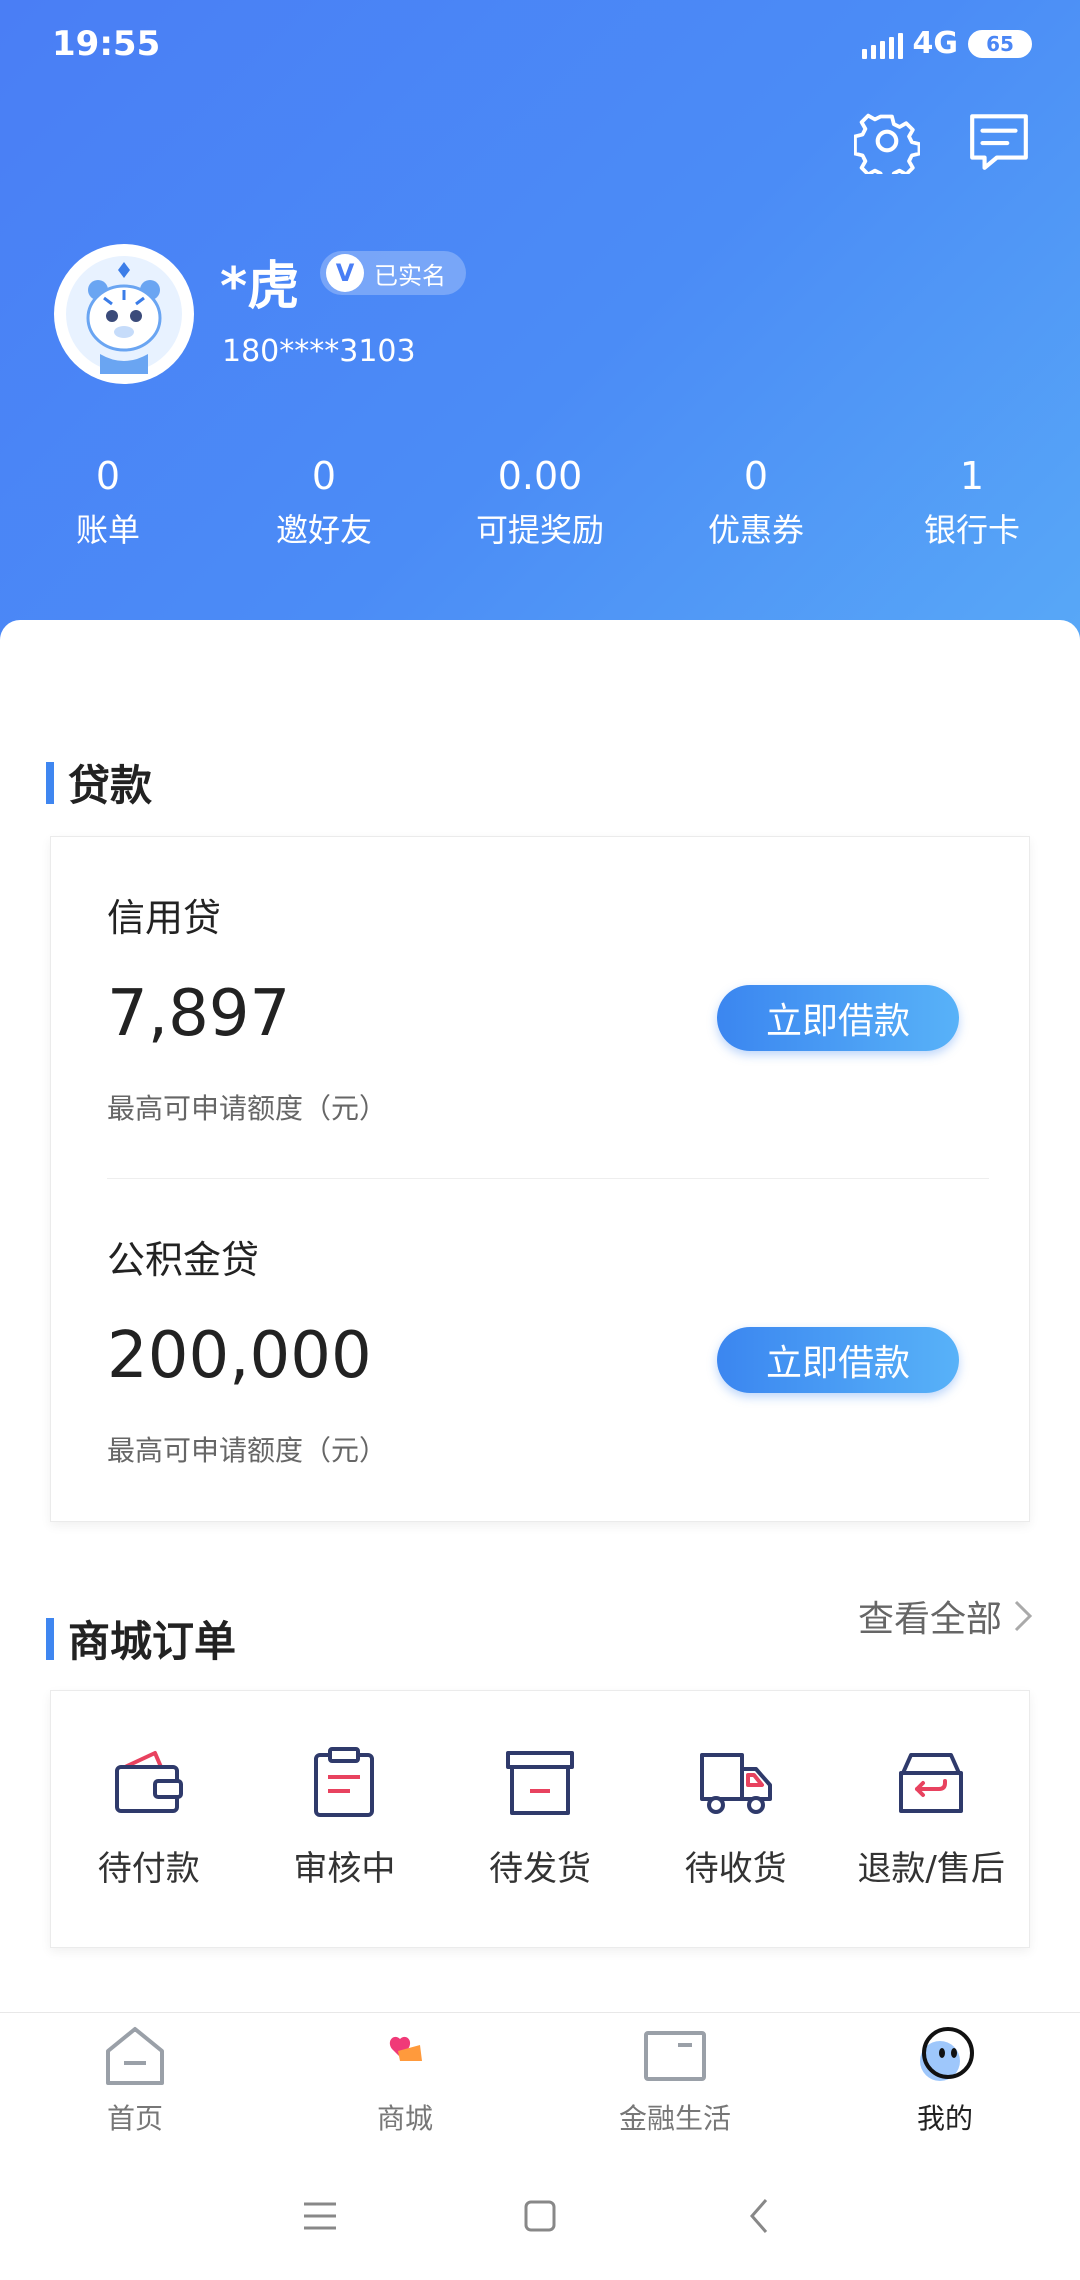 This screenshot has width=1080, height=2280. I want to click on nav-finance-life: 金融生活, so click(675, 2083).